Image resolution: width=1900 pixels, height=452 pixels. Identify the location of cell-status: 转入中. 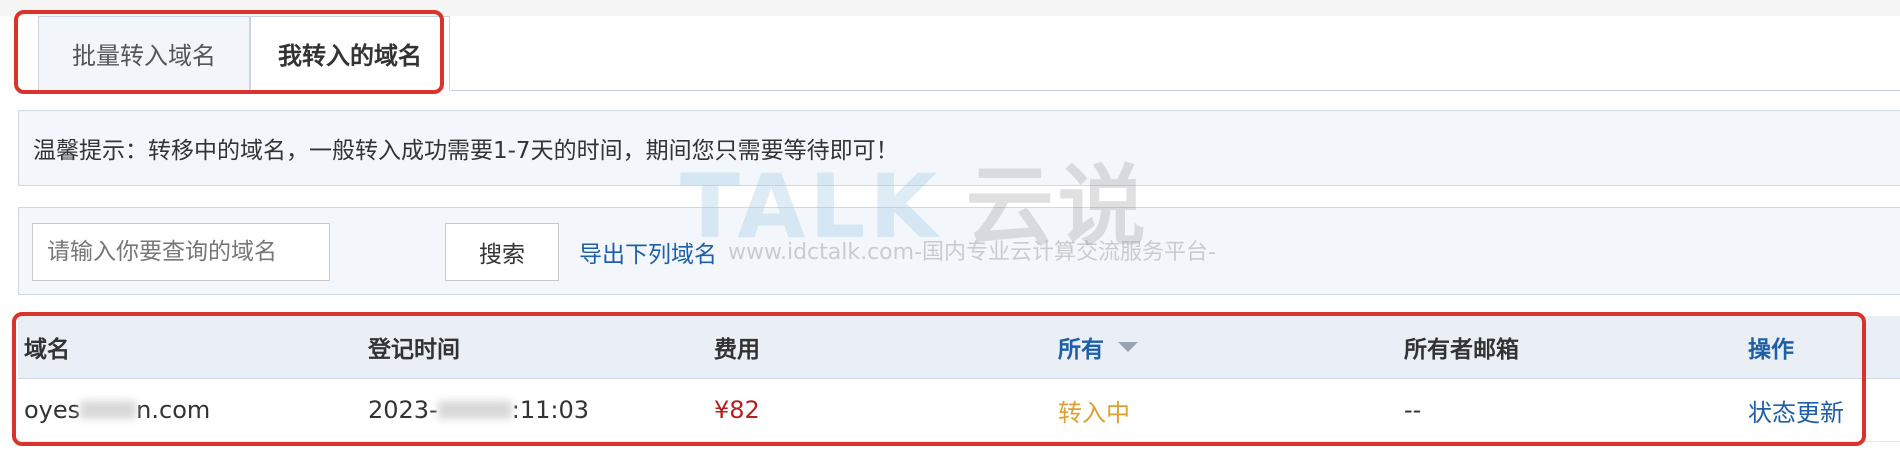
(1094, 412).